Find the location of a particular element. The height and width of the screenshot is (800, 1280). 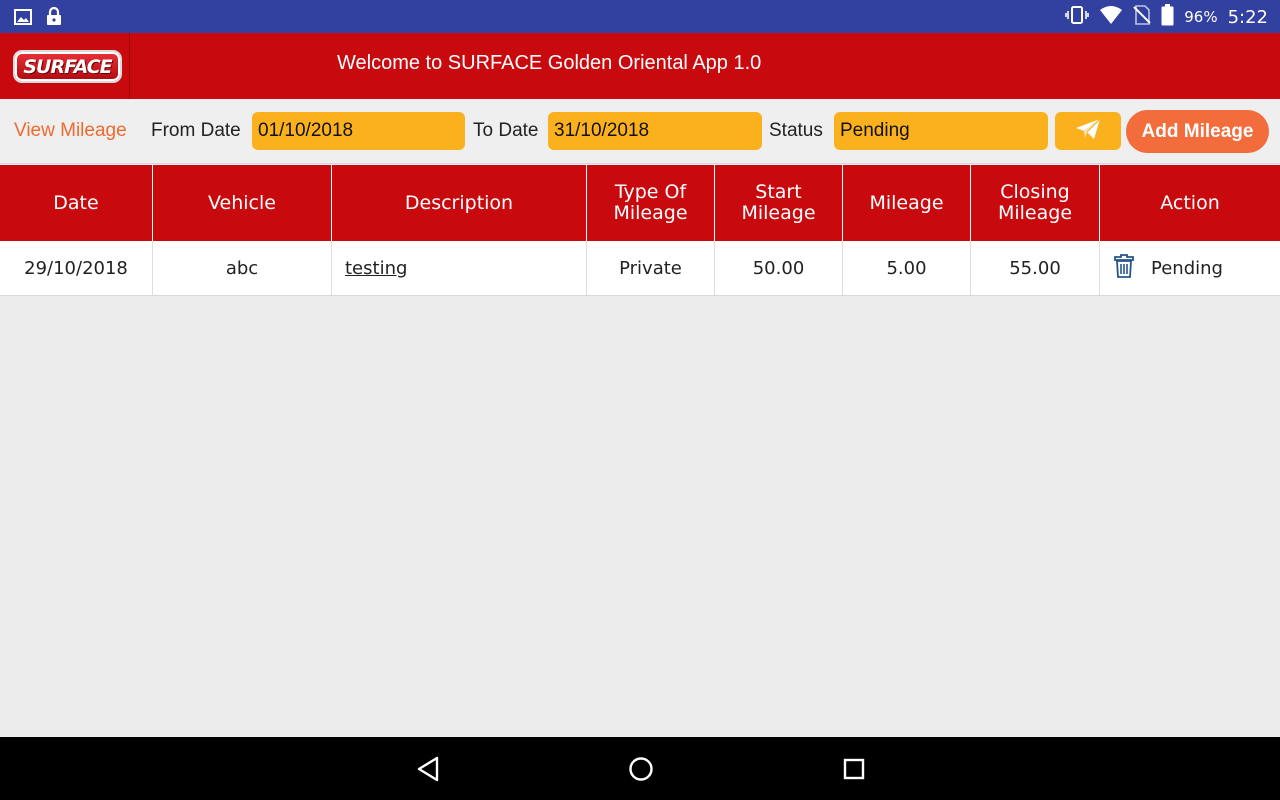

recents-button is located at coordinates (854, 769).